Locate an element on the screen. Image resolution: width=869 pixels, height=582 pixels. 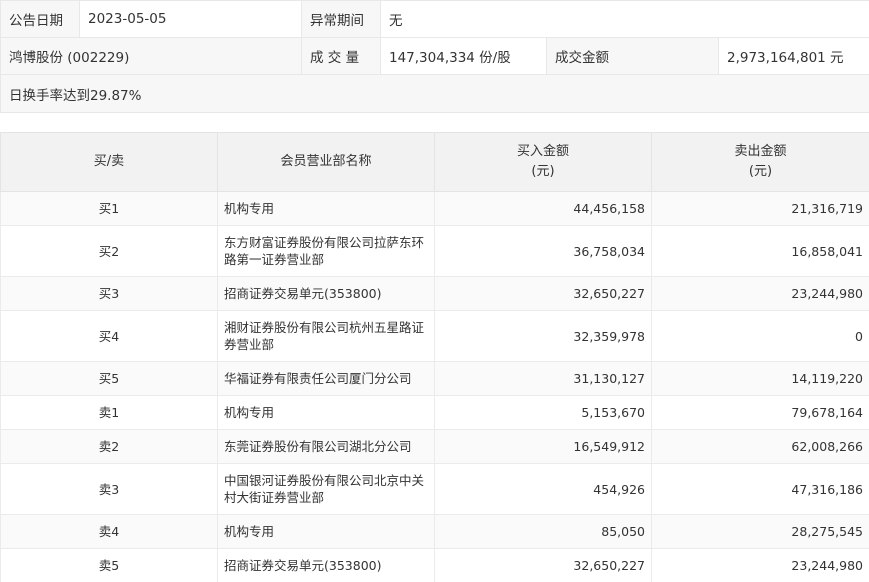
table-row: 买5 华福证券有限责任公司厦门分公司 31,130,127 14,119,220 is located at coordinates (434, 378).